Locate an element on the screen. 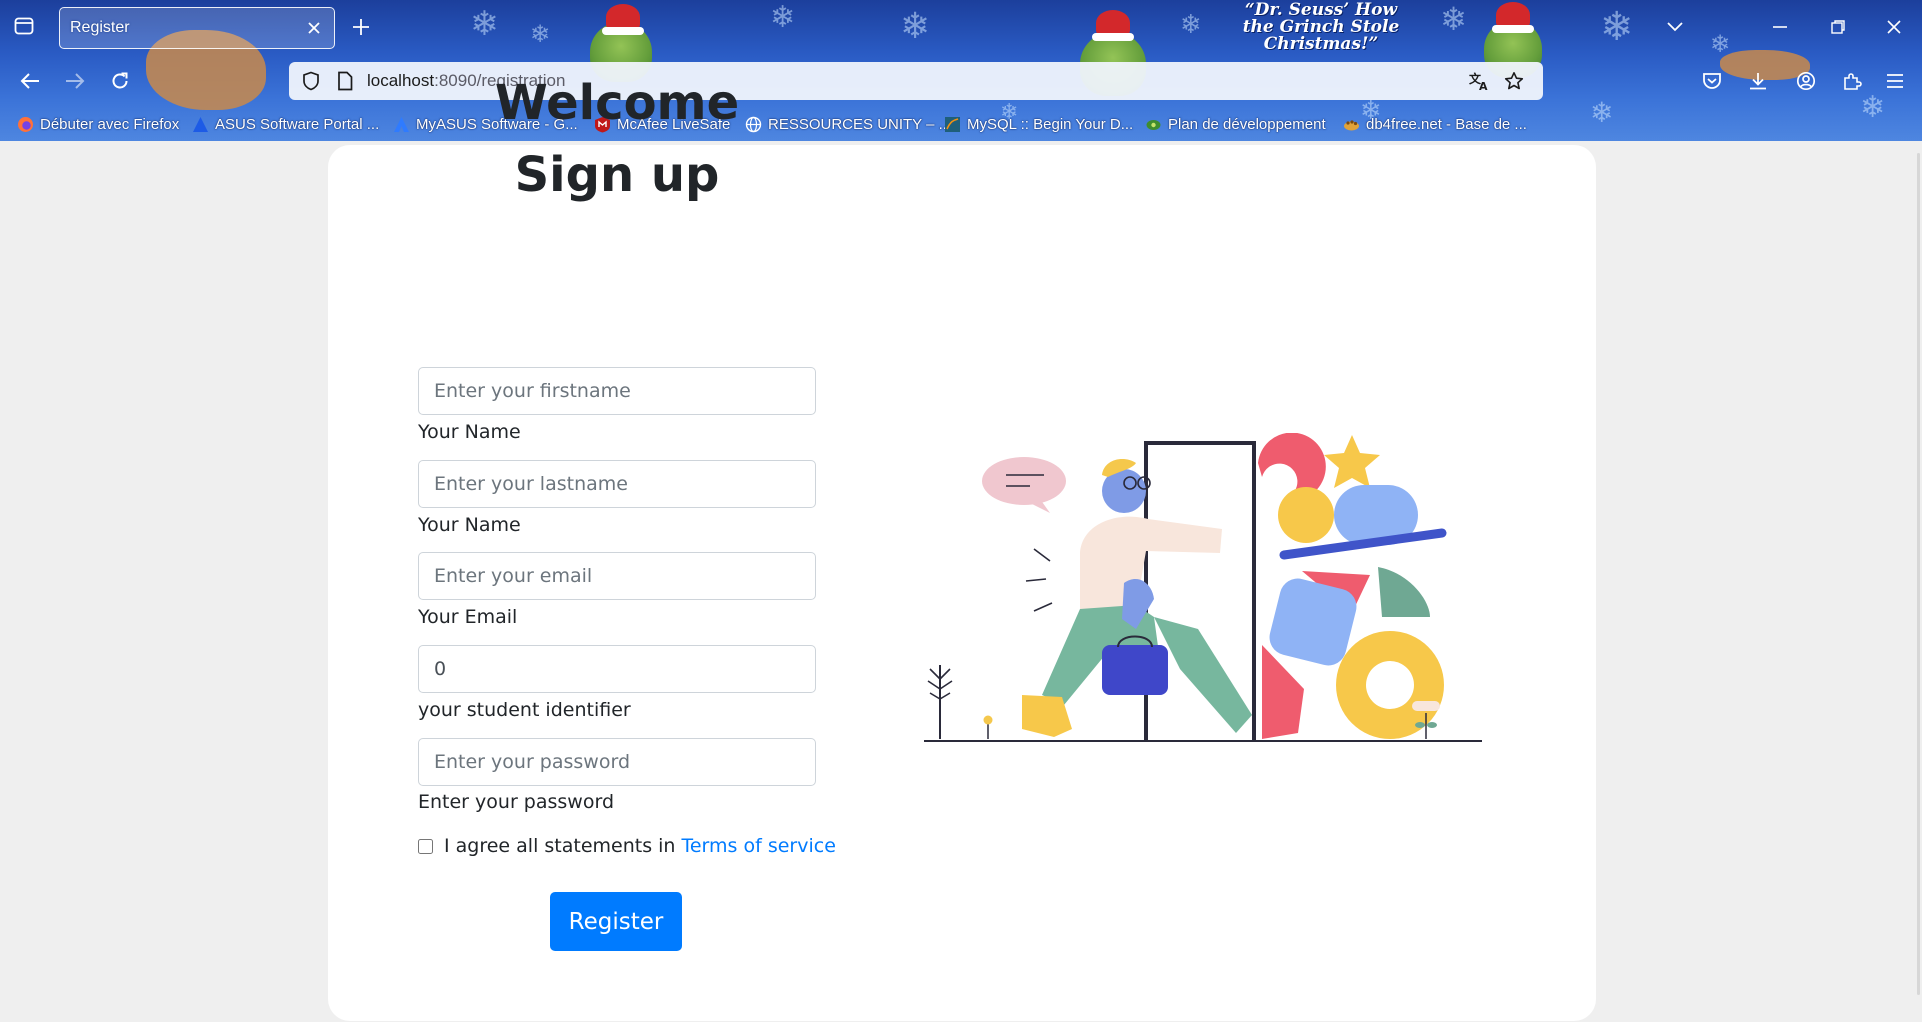  pocket-icon is located at coordinates (1712, 81).